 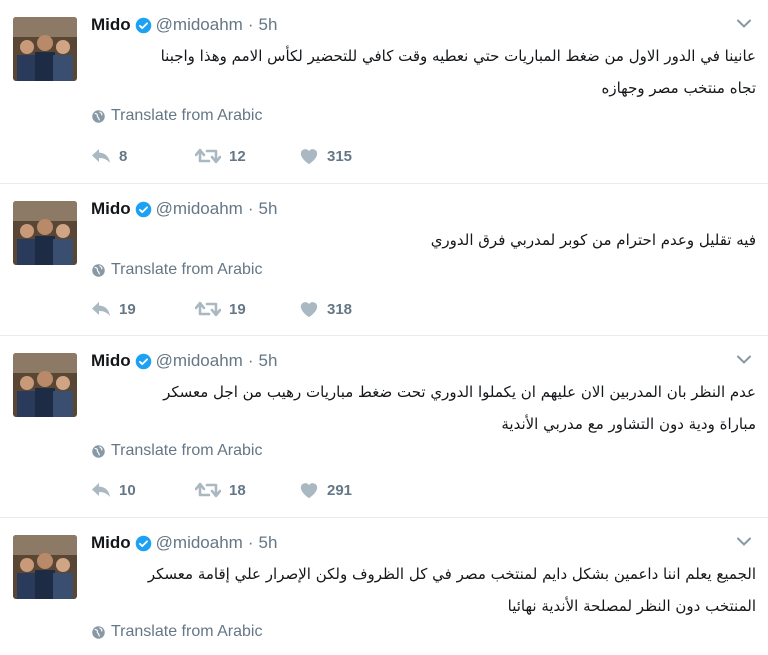 I want to click on like-button: 291, so click(x=354, y=490).